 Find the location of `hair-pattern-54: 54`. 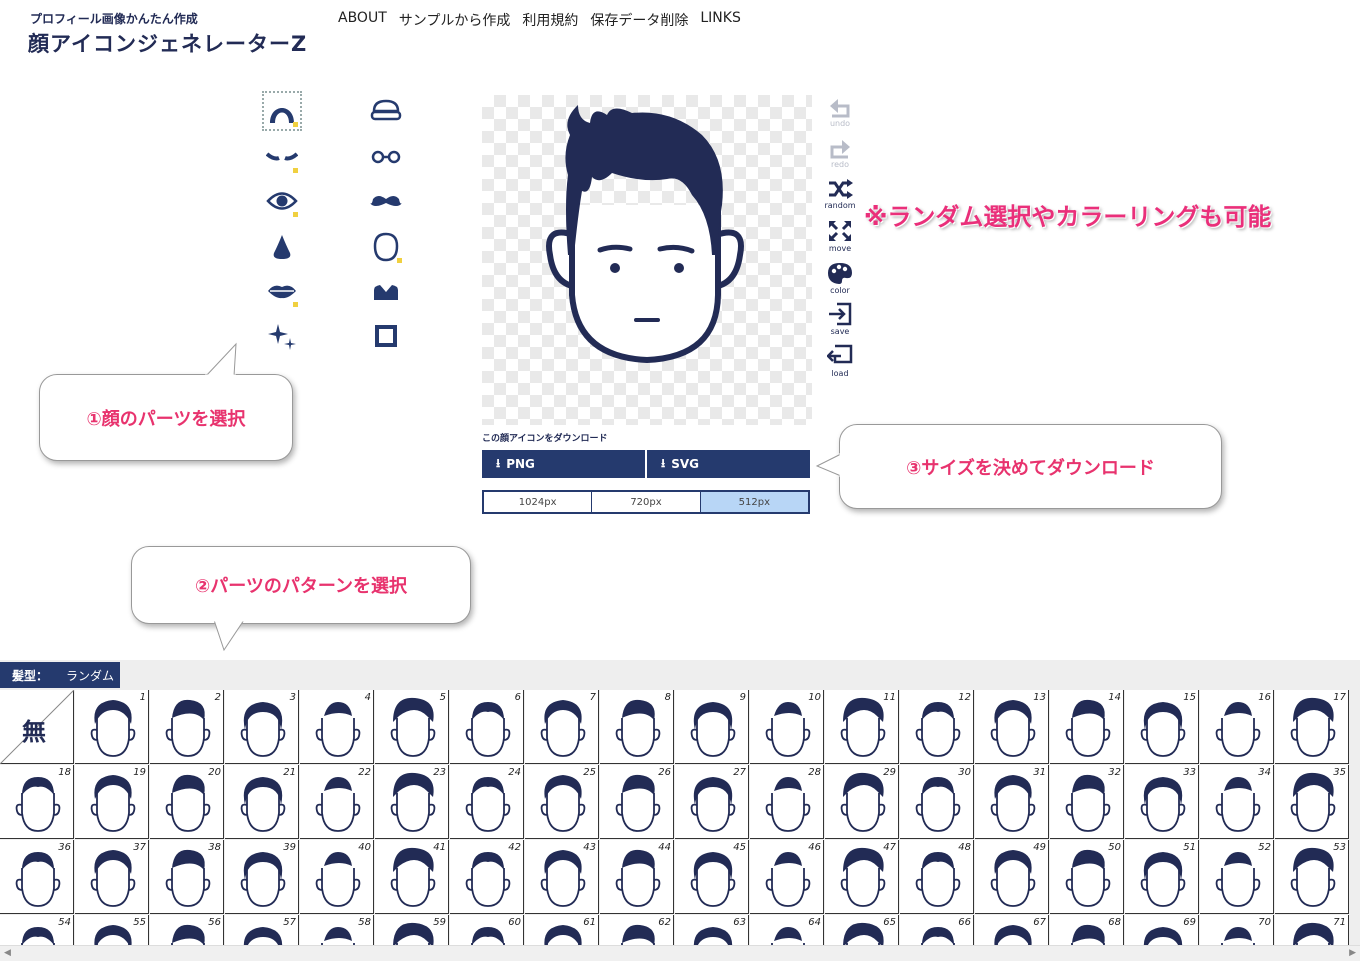

hair-pattern-54: 54 is located at coordinates (37, 930).